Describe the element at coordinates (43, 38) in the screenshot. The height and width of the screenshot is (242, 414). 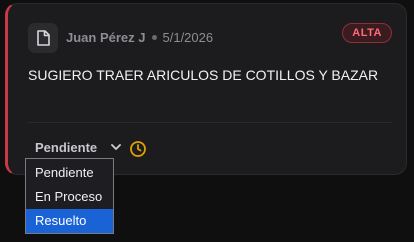
I see `document-icon` at that location.